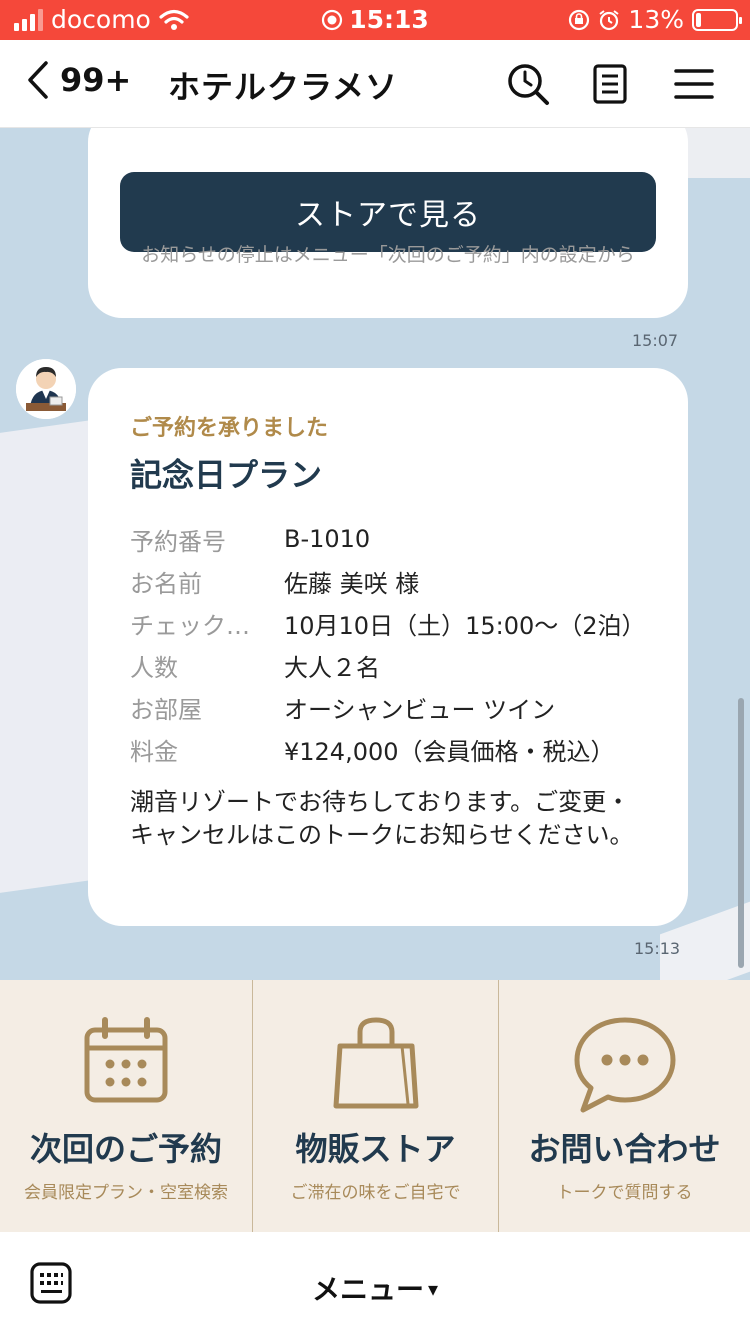 This screenshot has height=1334, width=750. I want to click on scrollbar, so click(741, 833).